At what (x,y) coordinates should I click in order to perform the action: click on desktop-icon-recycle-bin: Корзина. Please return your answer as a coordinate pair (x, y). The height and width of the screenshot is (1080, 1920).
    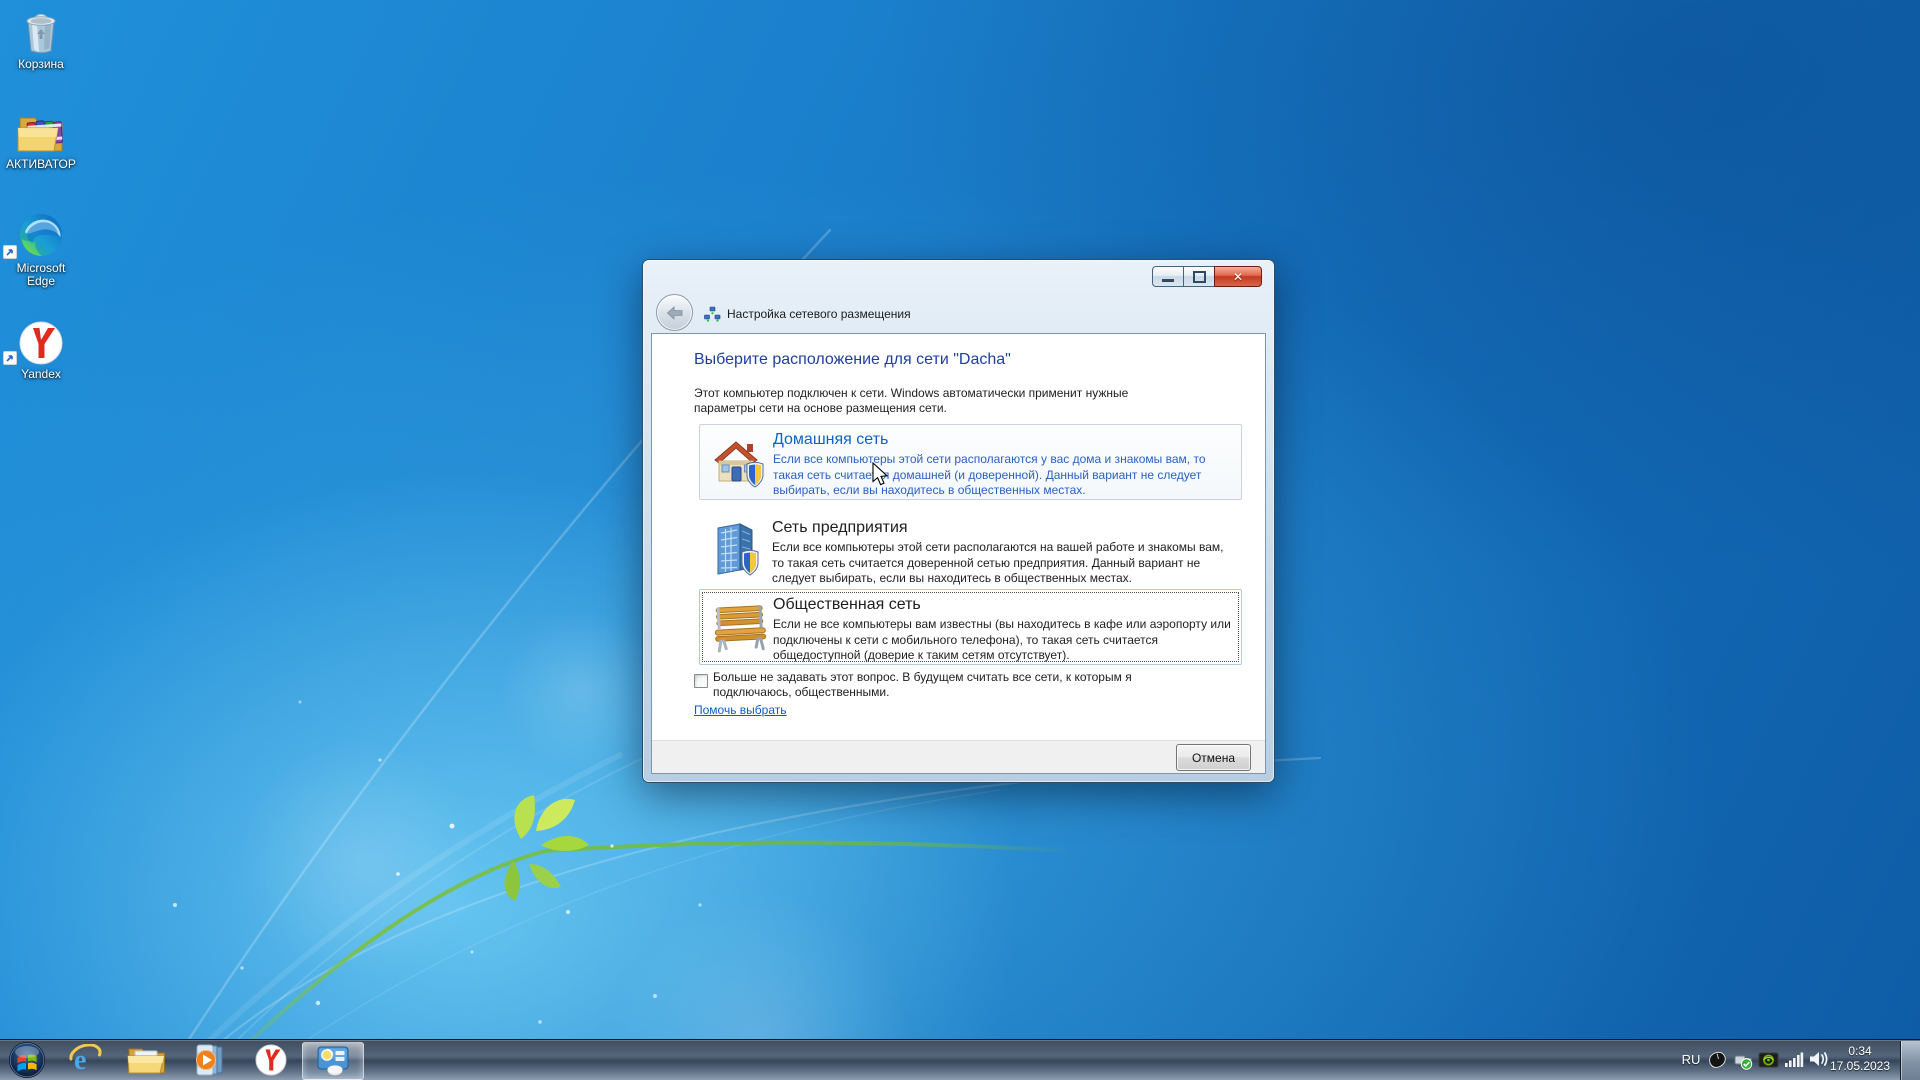
    Looking at the image, I should click on (41, 38).